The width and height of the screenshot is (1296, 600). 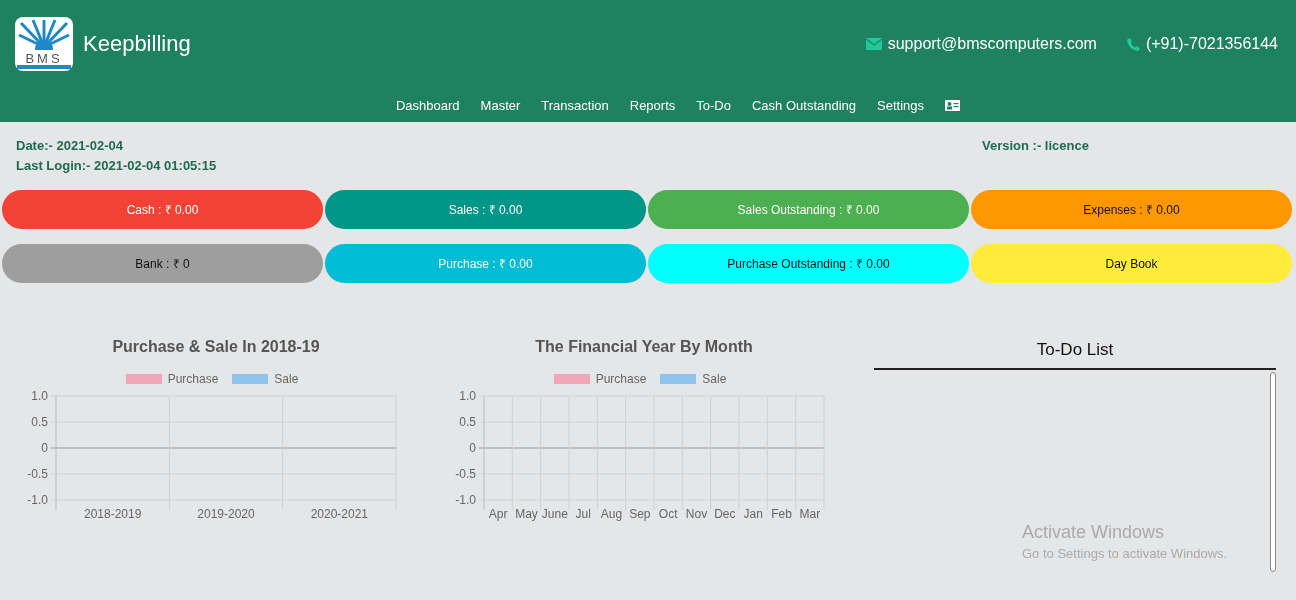 What do you see at coordinates (810, 514) in the screenshot?
I see `x-tick-label: Mar` at bounding box center [810, 514].